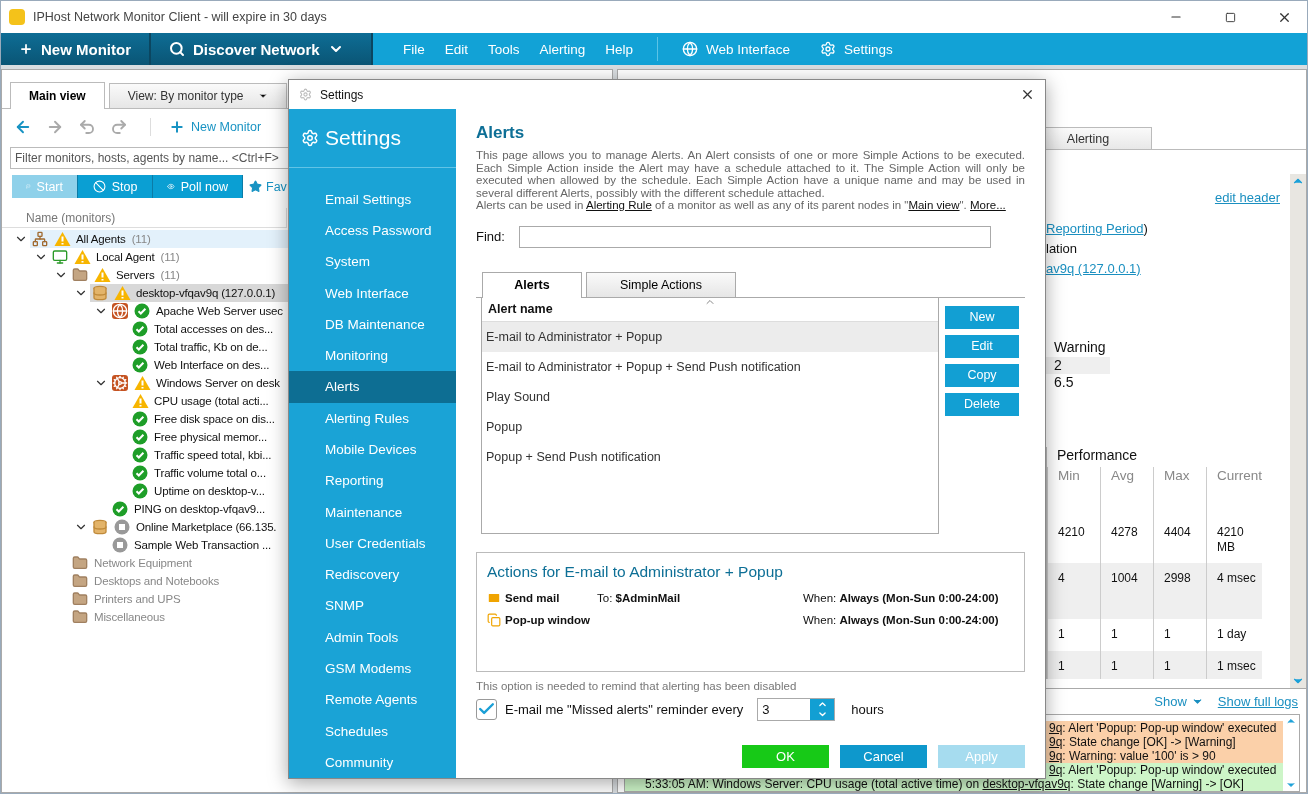  I want to click on action-target: To: $AdminMail, so click(639, 597).